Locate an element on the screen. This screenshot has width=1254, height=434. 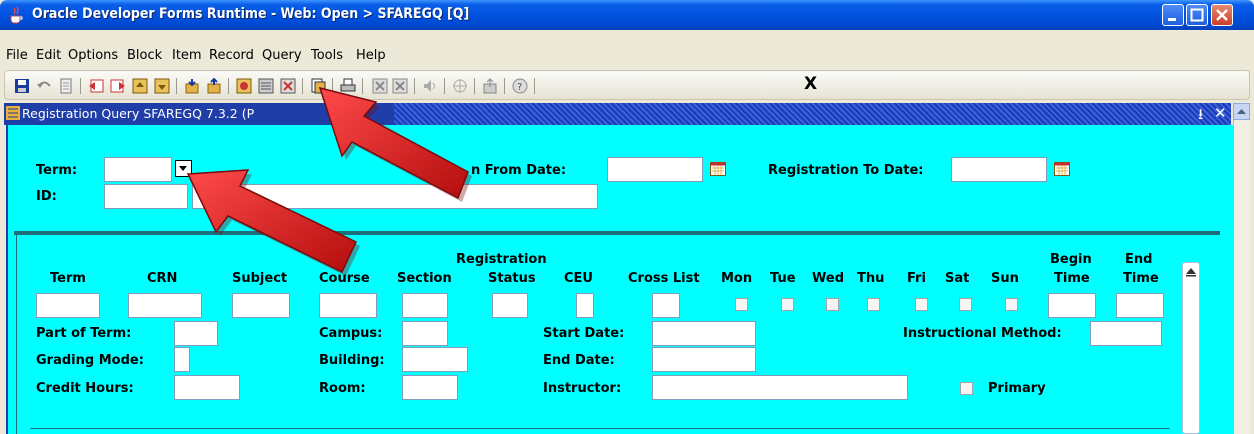
start-date-label: Start Date: is located at coordinates (584, 333).